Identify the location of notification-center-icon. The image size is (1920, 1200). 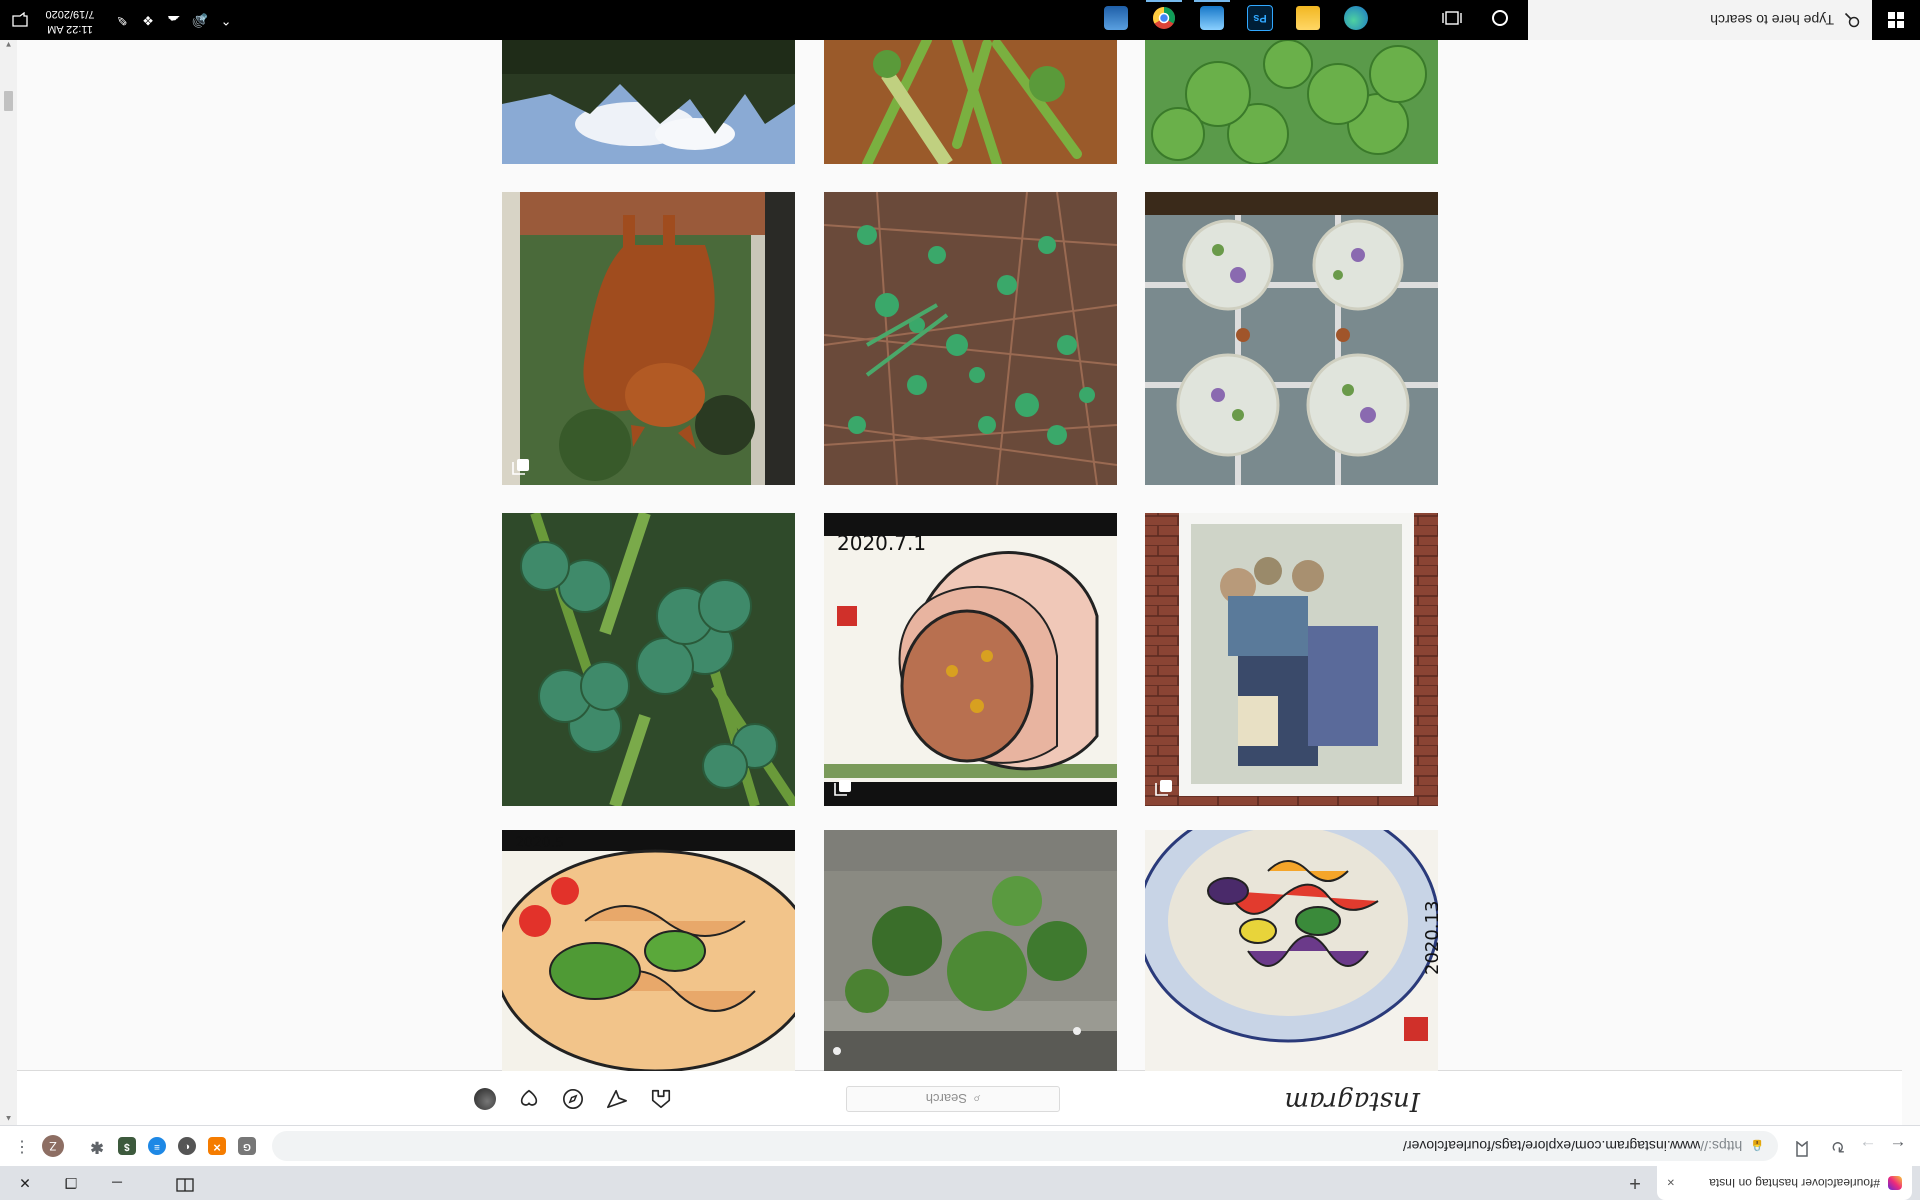
(20, 20).